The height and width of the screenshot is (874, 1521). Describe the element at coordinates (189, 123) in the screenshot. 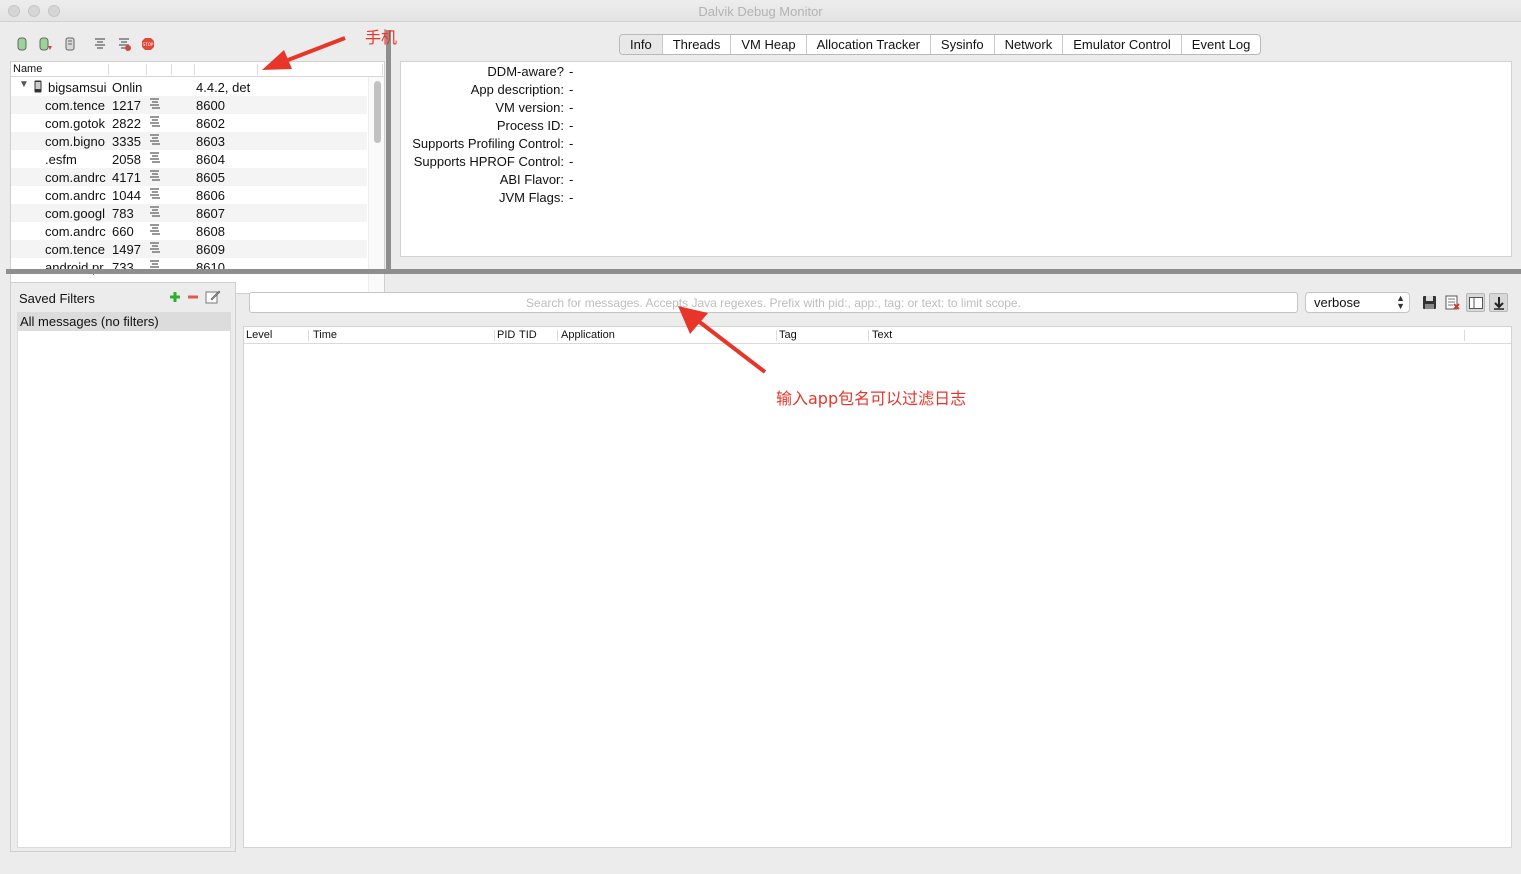

I see `process-row: com.gotok 2822 8602` at that location.